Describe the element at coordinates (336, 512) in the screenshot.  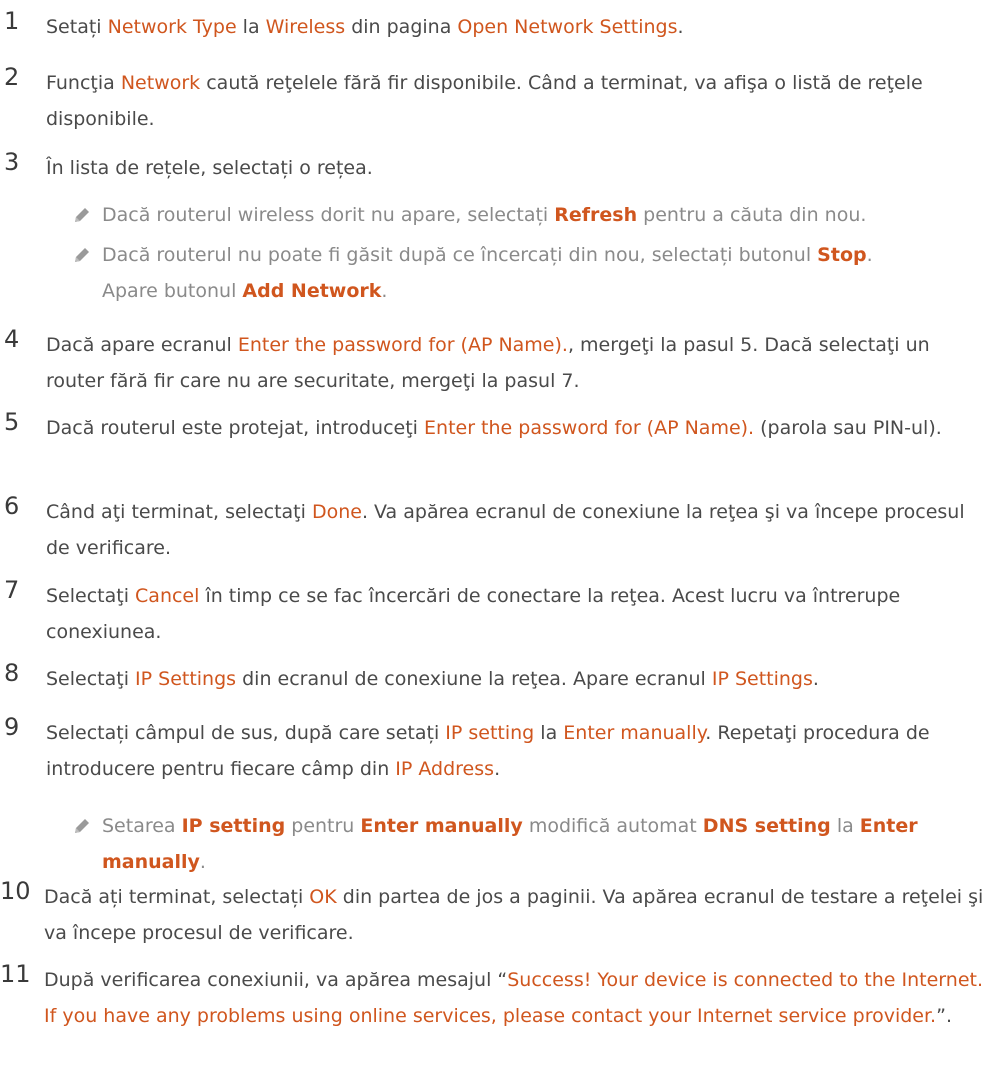
I see `ui-term: Done` at that location.